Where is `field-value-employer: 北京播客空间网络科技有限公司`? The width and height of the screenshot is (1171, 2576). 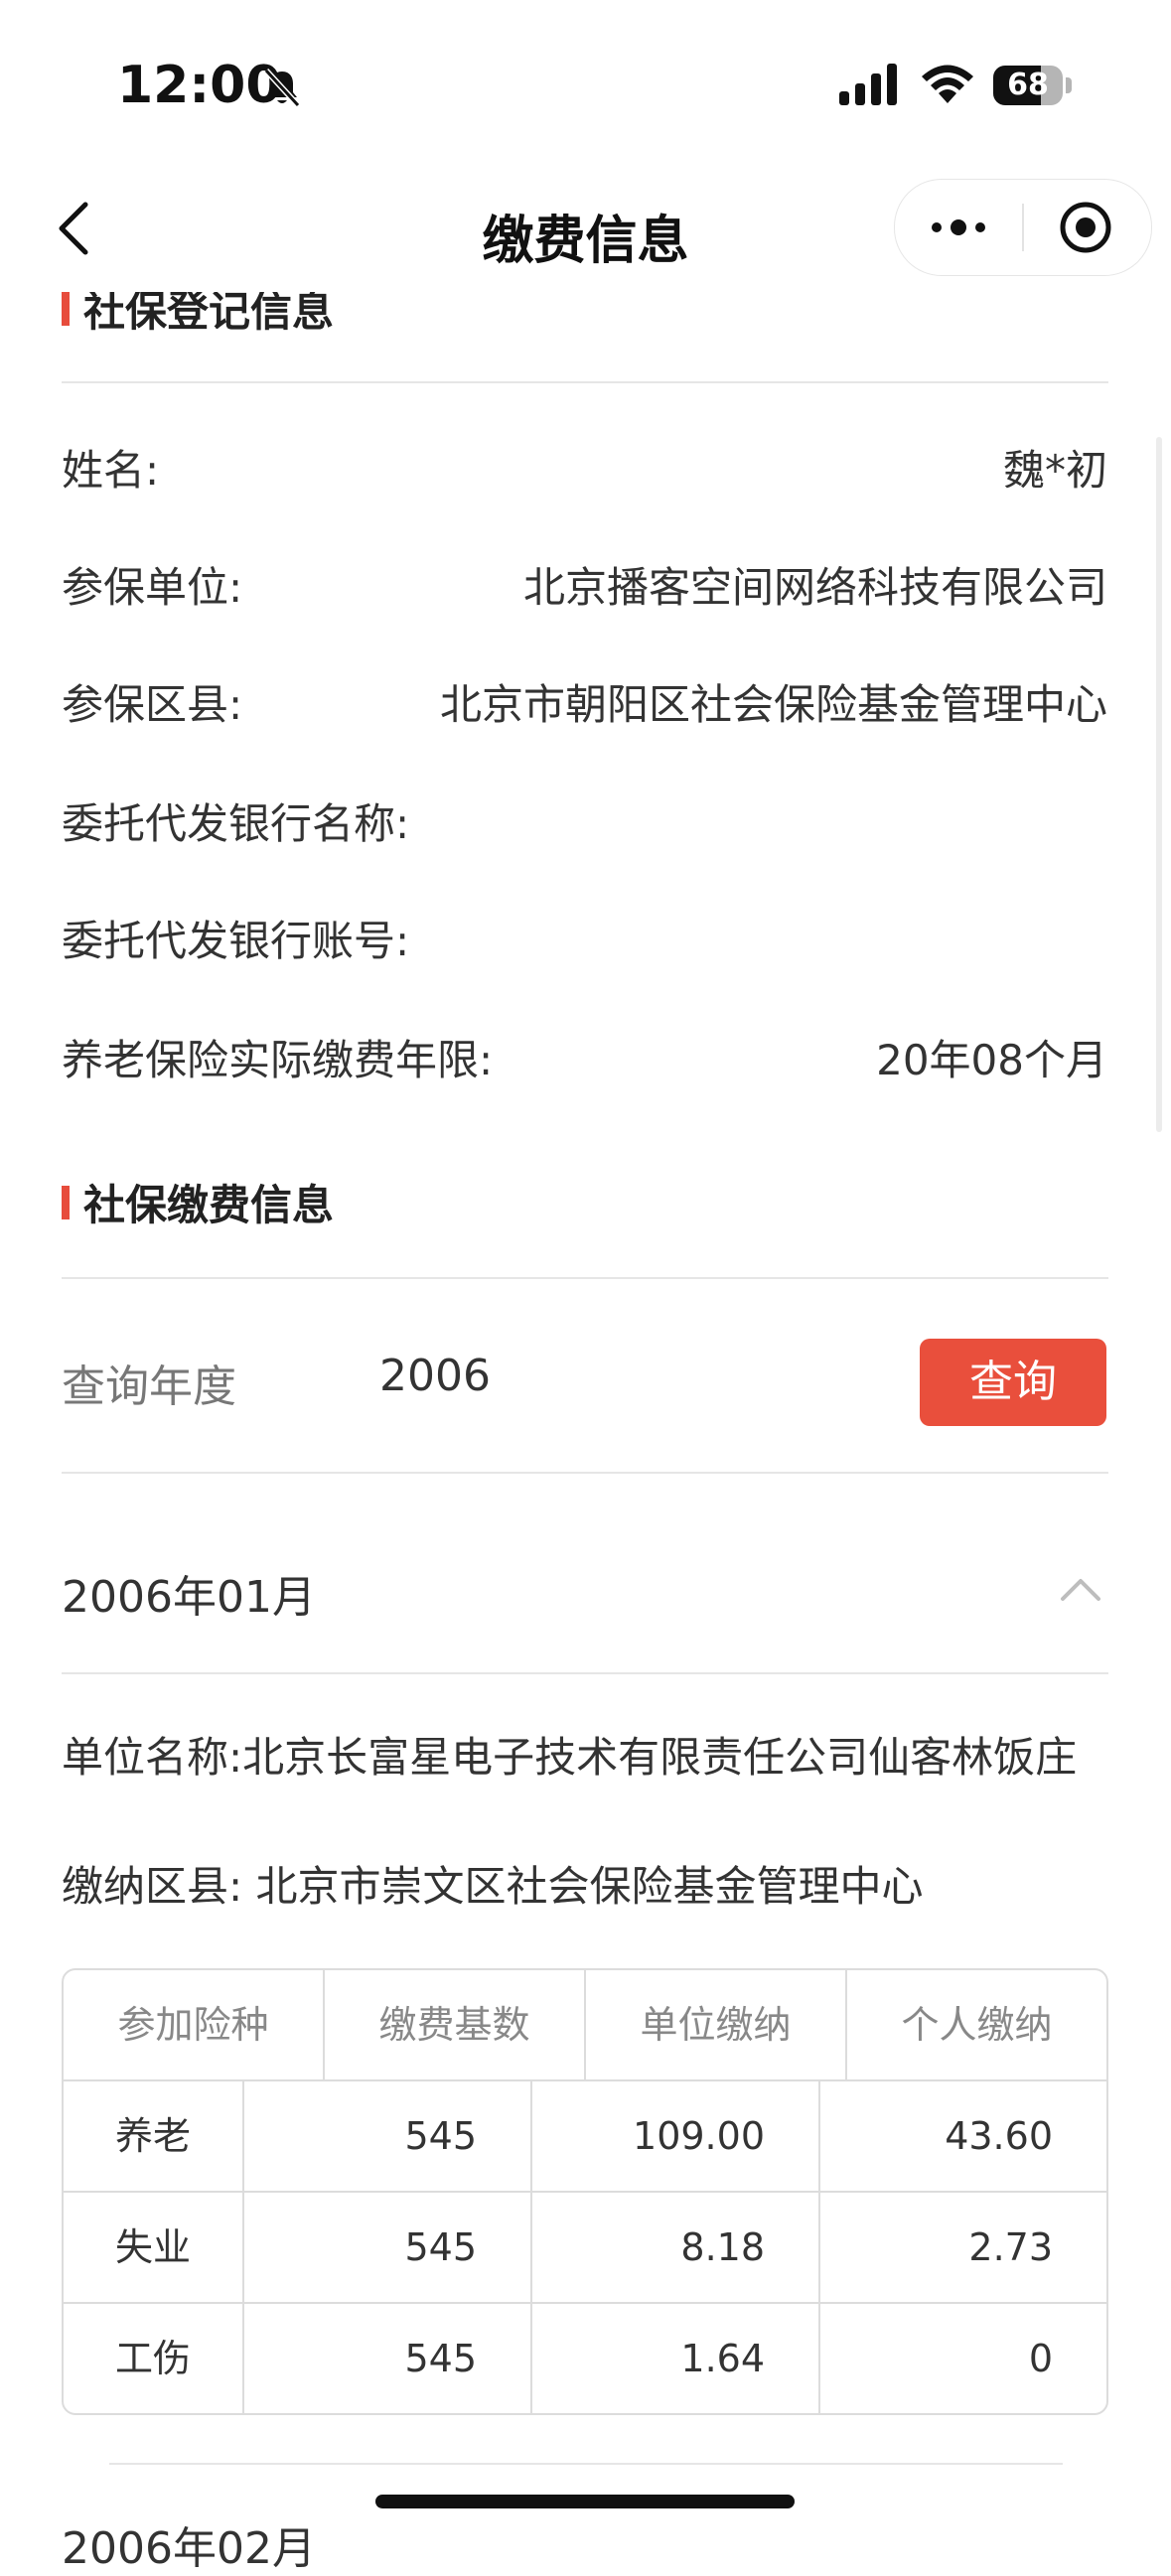
field-value-employer: 北京播客空间网络科技有限公司 is located at coordinates (814, 587).